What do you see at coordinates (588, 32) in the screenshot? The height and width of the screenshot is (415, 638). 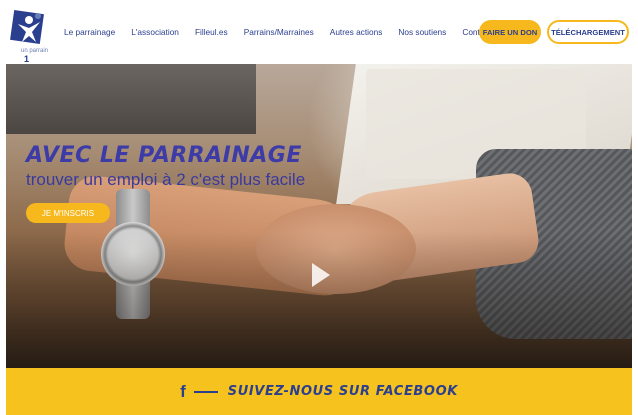 I see `download-button: TÉLÉCHARGEMENT` at bounding box center [588, 32].